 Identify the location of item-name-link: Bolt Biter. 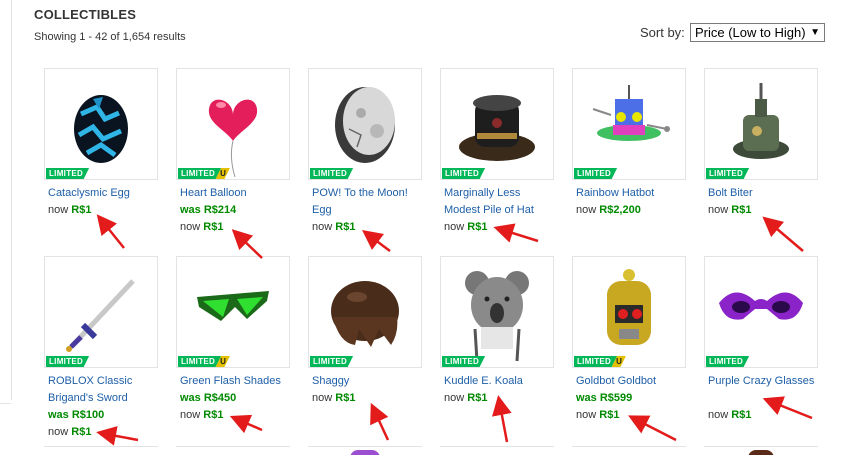
(763, 193).